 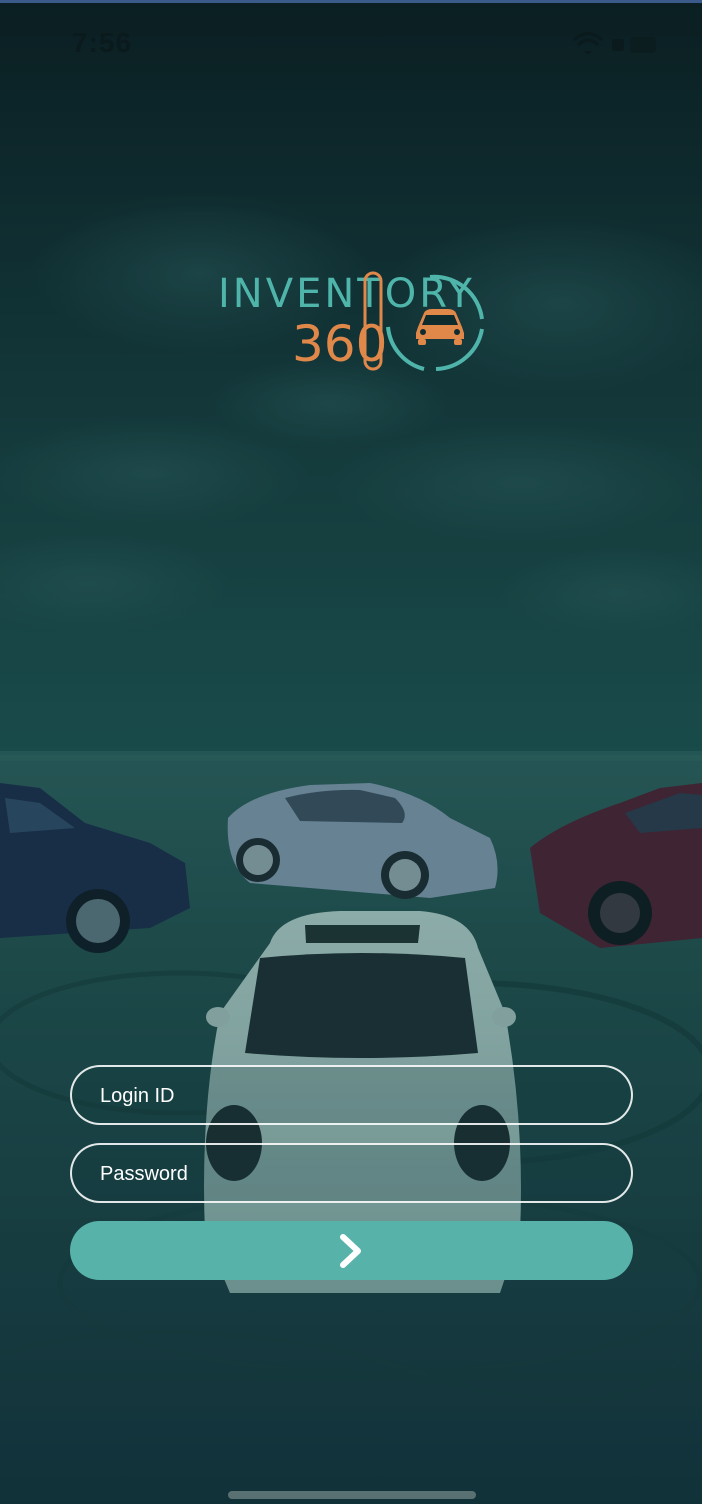 What do you see at coordinates (634, 45) in the screenshot?
I see `battery-icon` at bounding box center [634, 45].